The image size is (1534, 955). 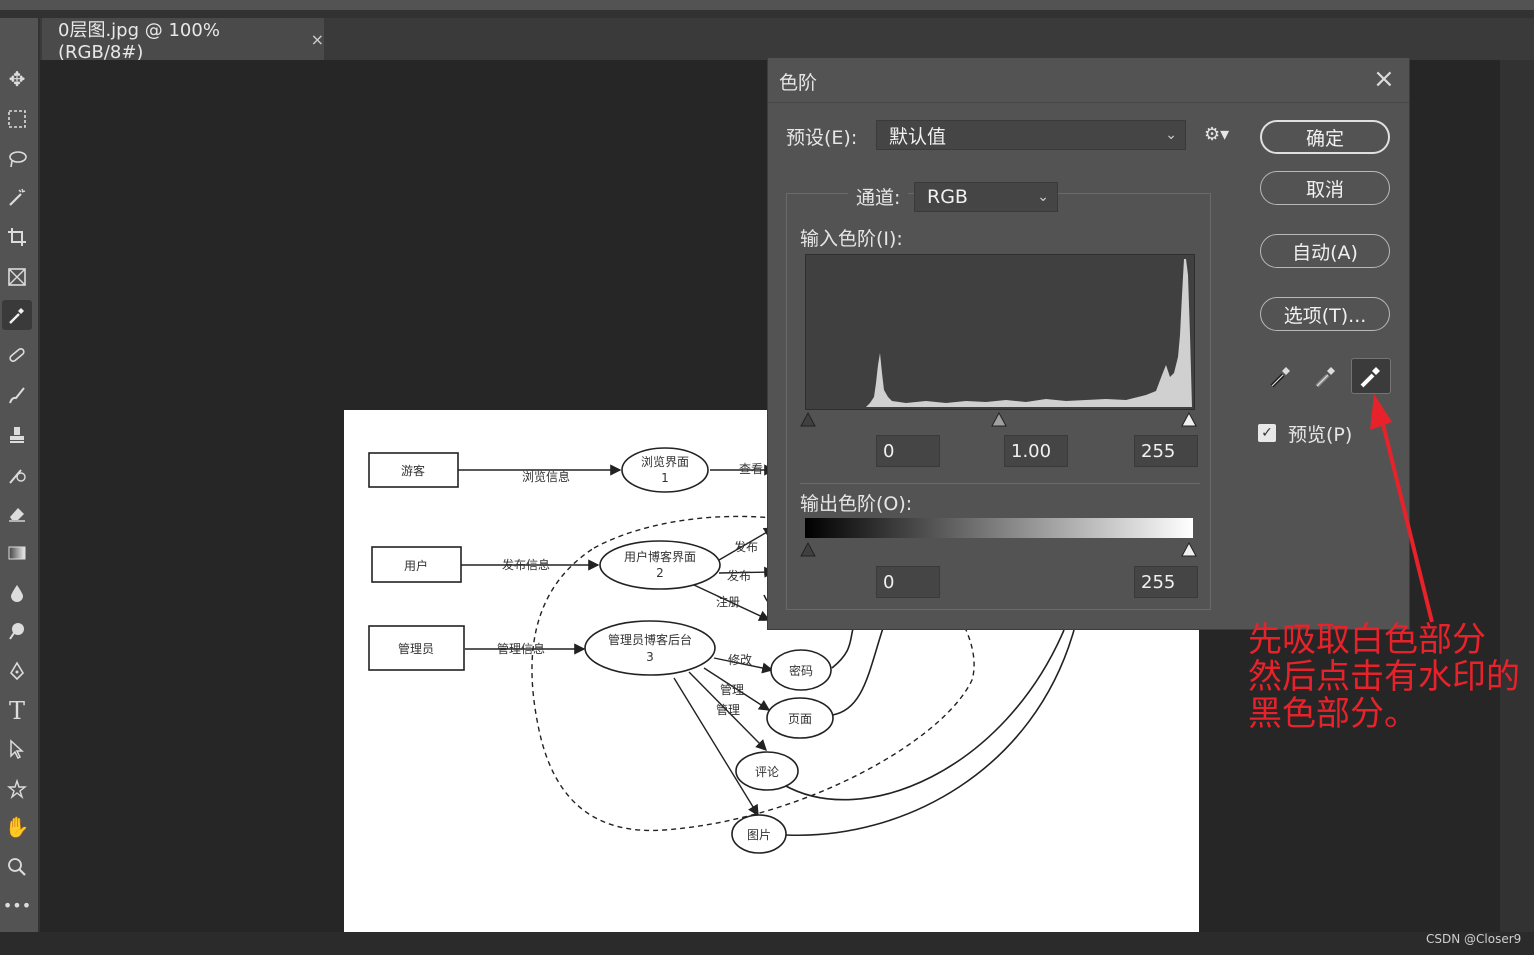 I want to click on crop-tool-icon, so click(x=17, y=237).